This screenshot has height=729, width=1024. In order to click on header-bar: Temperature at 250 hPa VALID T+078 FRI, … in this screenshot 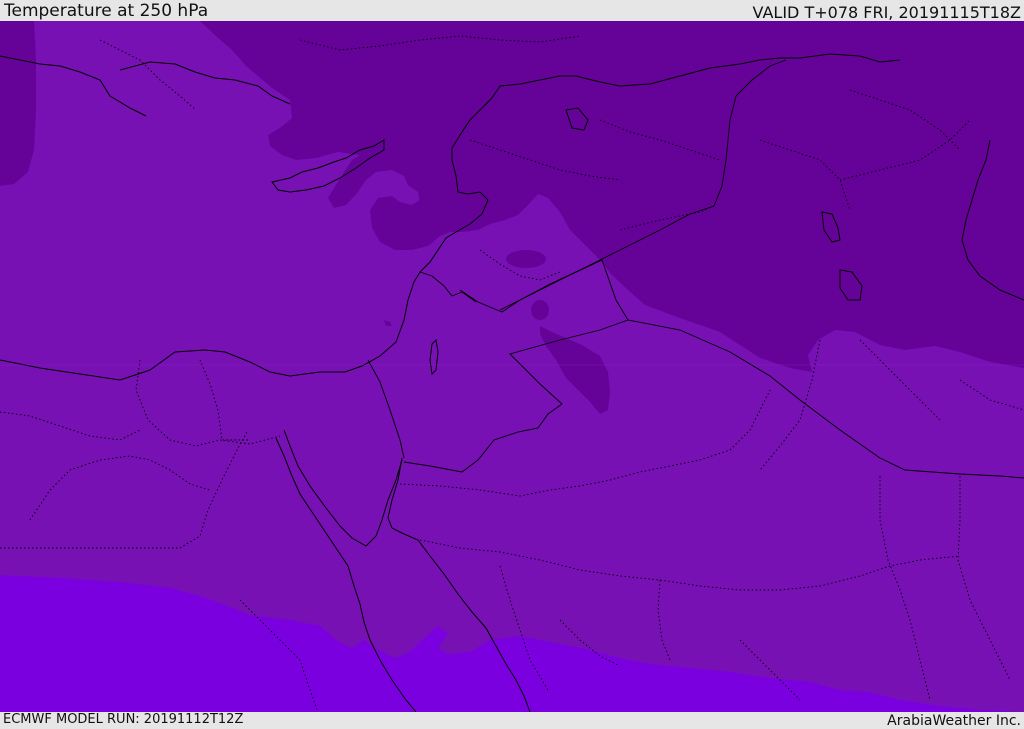, I will do `click(512, 10)`.